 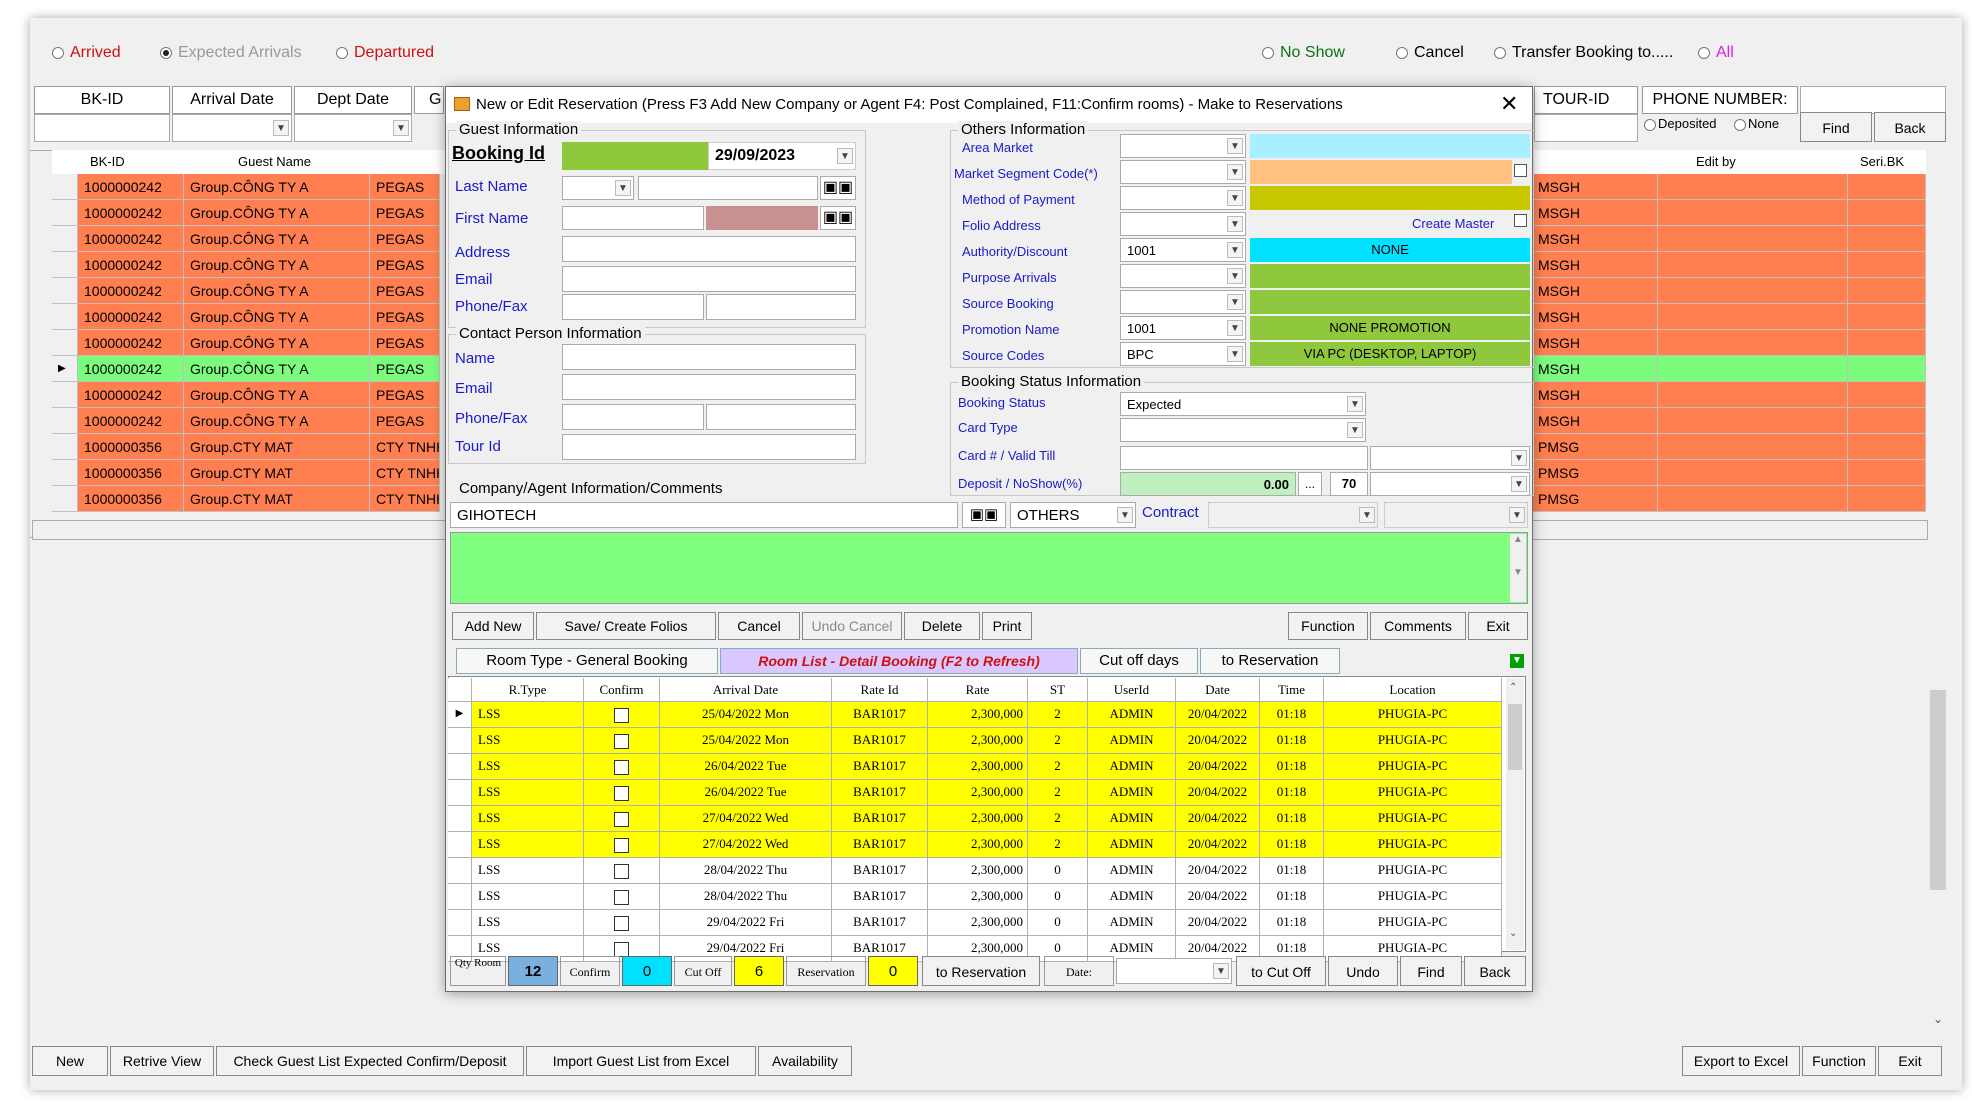 I want to click on market-segment-checkbox, so click(x=1520, y=170).